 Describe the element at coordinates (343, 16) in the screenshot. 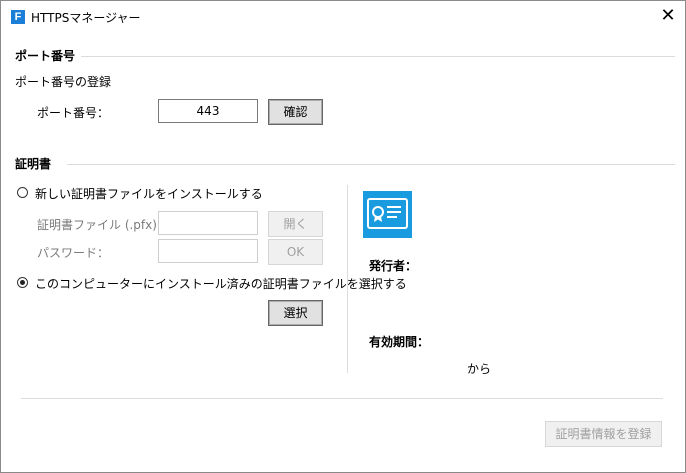

I see `title-bar: F HTTPSマネージャー ✕` at that location.